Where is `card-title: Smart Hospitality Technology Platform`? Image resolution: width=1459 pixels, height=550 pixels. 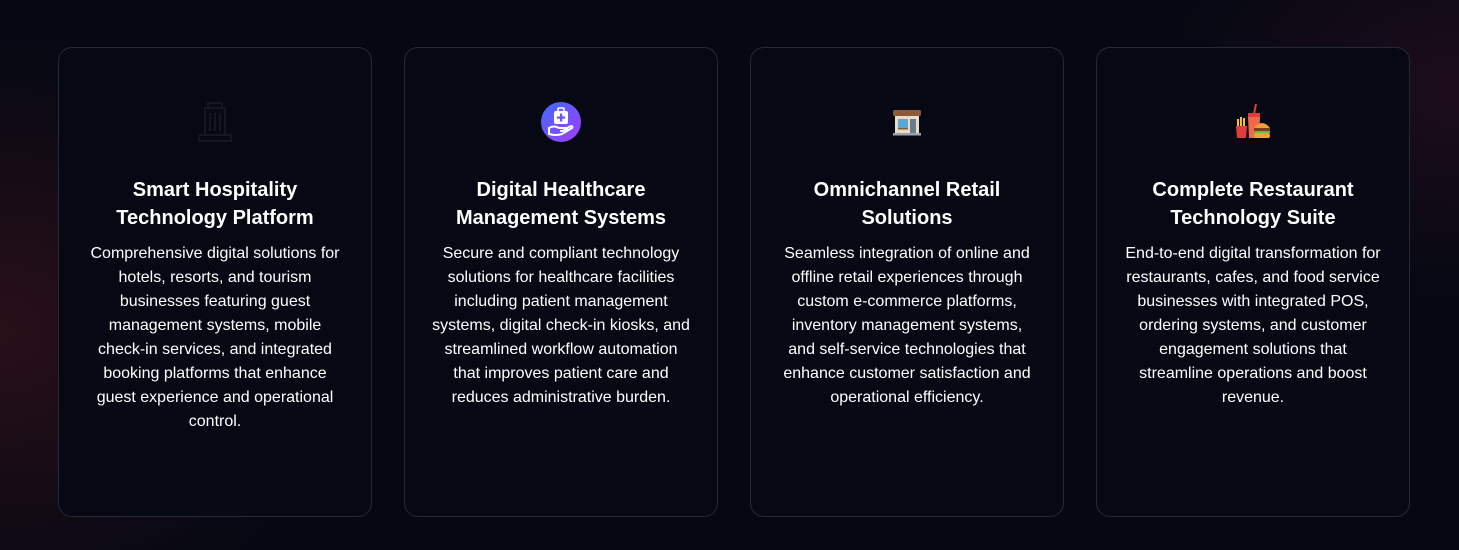 card-title: Smart Hospitality Technology Platform is located at coordinates (215, 204).